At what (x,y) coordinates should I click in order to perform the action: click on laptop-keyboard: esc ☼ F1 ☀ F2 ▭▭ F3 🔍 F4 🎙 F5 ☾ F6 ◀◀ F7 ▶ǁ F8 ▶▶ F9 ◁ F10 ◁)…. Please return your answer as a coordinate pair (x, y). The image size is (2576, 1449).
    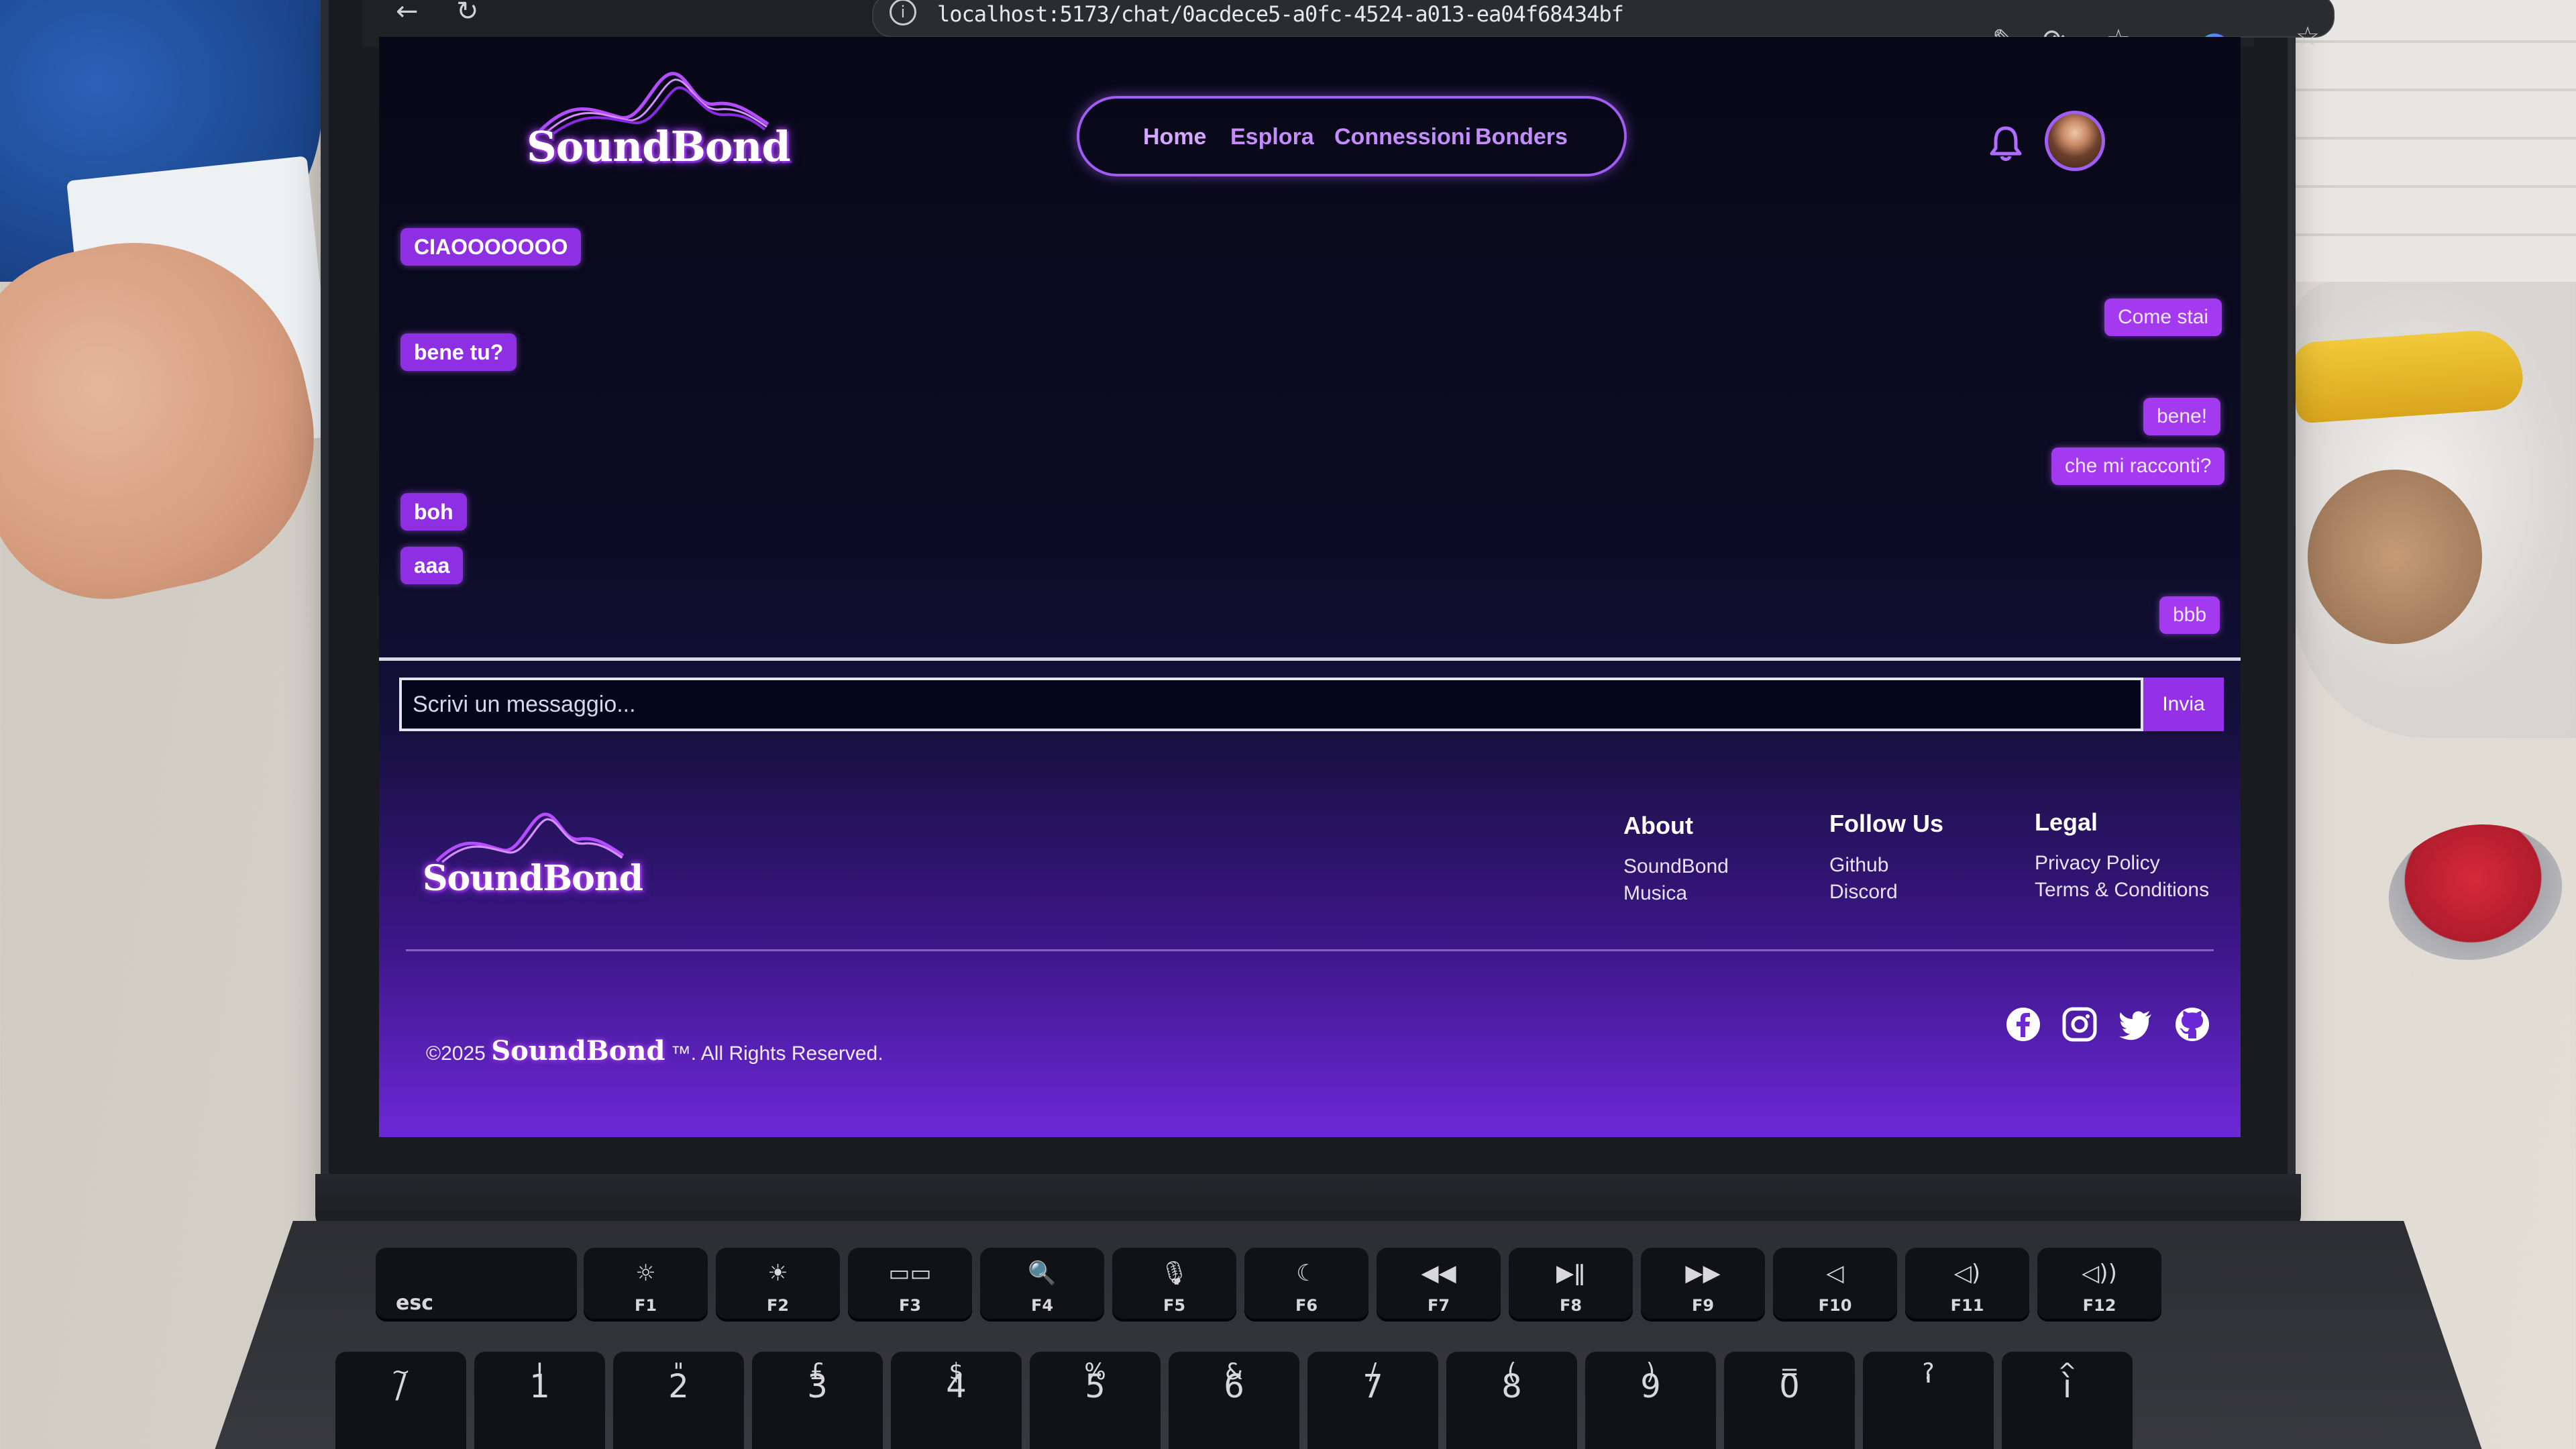
    Looking at the image, I should click on (1348, 1335).